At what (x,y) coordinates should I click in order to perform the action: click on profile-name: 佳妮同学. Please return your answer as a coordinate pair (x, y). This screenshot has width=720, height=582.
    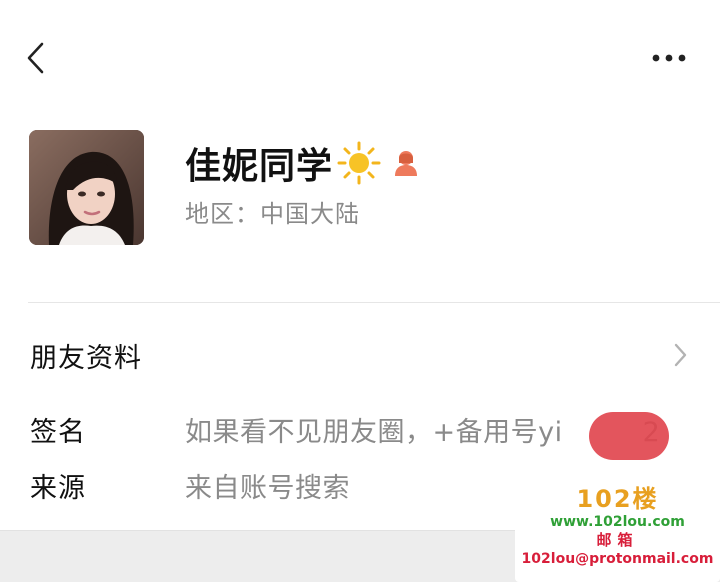
    Looking at the image, I should click on (259, 166).